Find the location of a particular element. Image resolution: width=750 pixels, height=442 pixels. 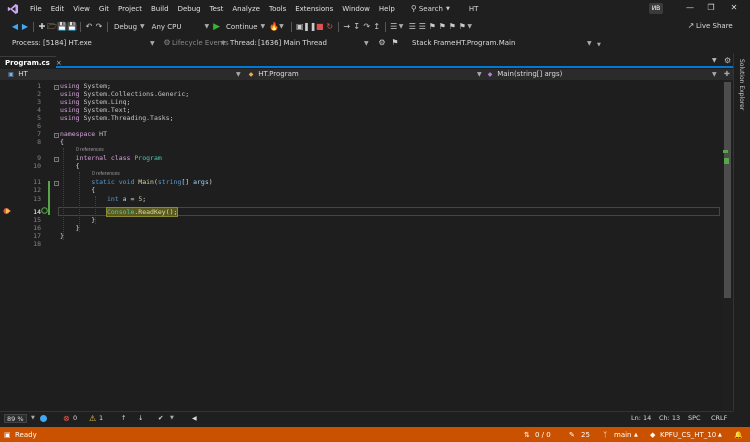

open-folder-icon: 🗁 is located at coordinates (52, 27).